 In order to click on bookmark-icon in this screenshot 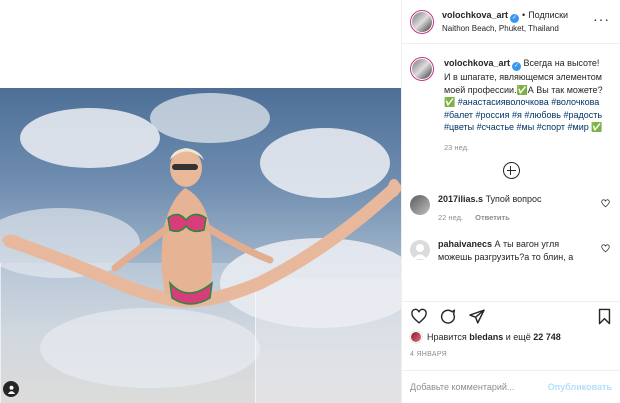, I will do `click(604, 316)`.